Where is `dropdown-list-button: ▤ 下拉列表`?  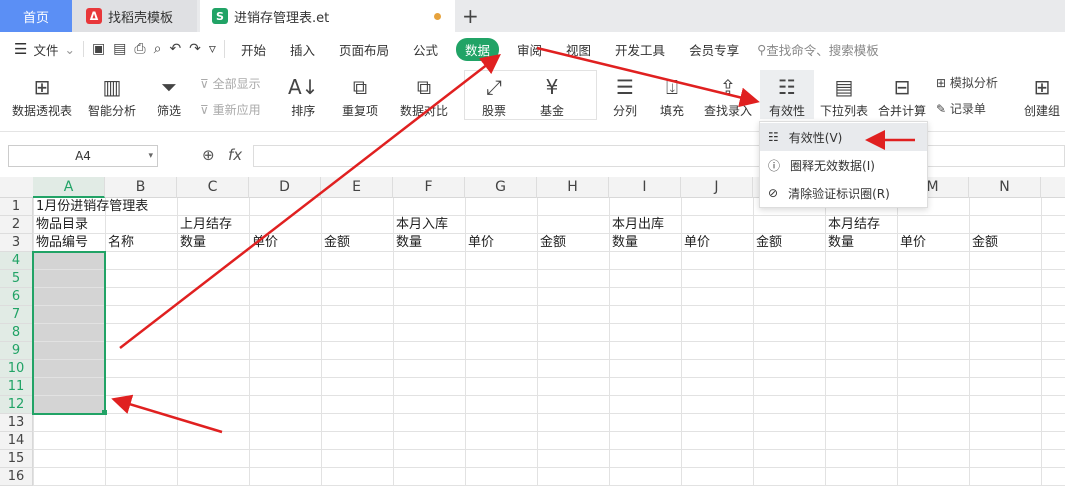 dropdown-list-button: ▤ 下拉列表 is located at coordinates (844, 95).